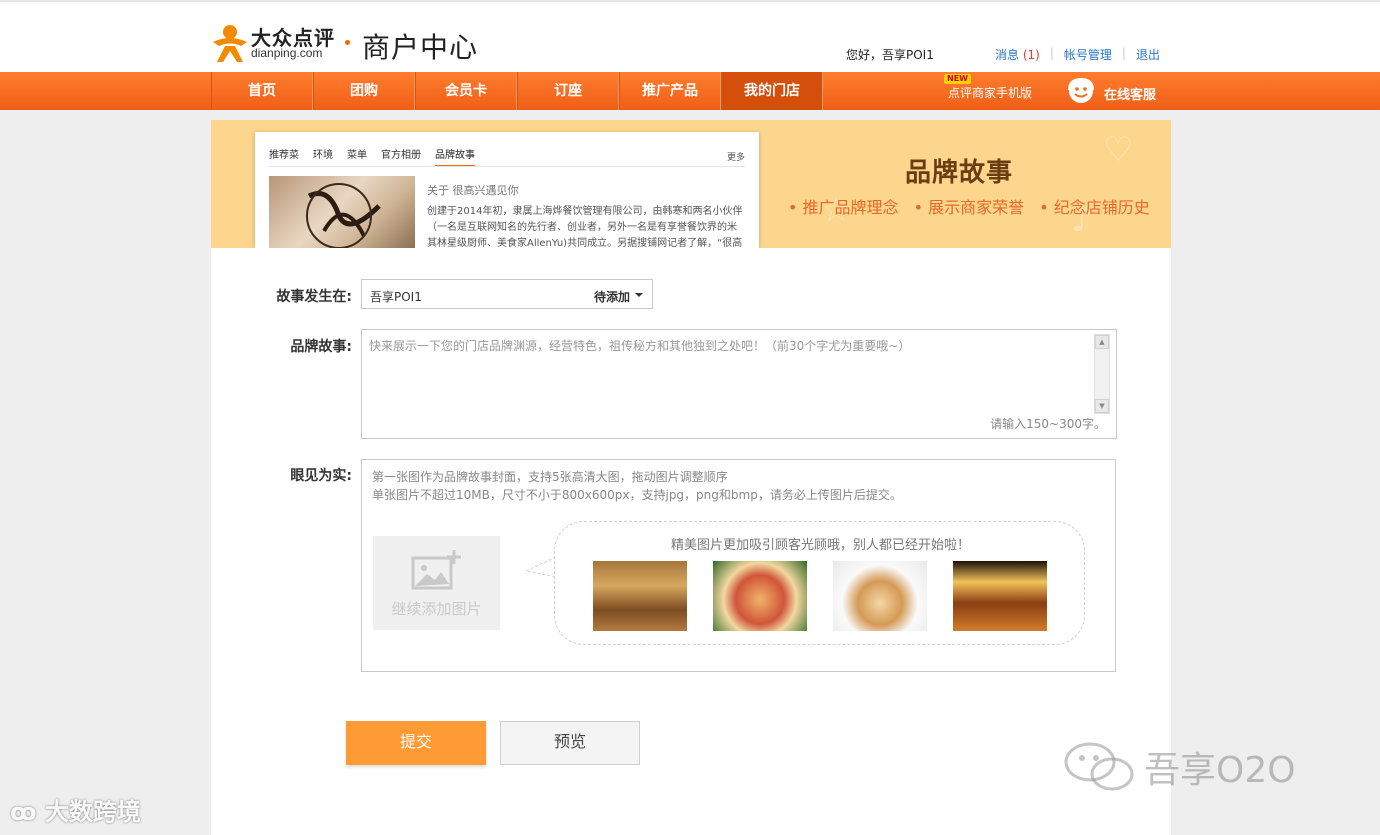  I want to click on upload-tip-cover: 第一张图作为品牌故事封面，支持5张高清大图，拖动图片调整顺序, so click(550, 477).